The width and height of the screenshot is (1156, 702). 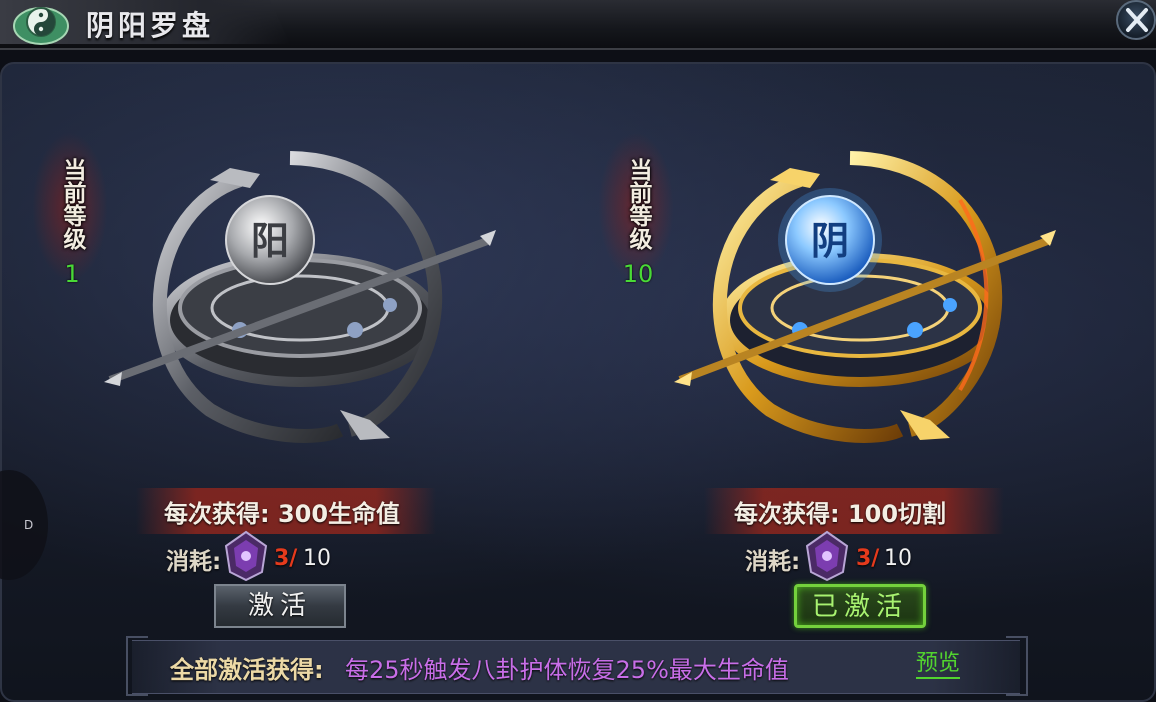 I want to click on close-icon, so click(x=1137, y=20).